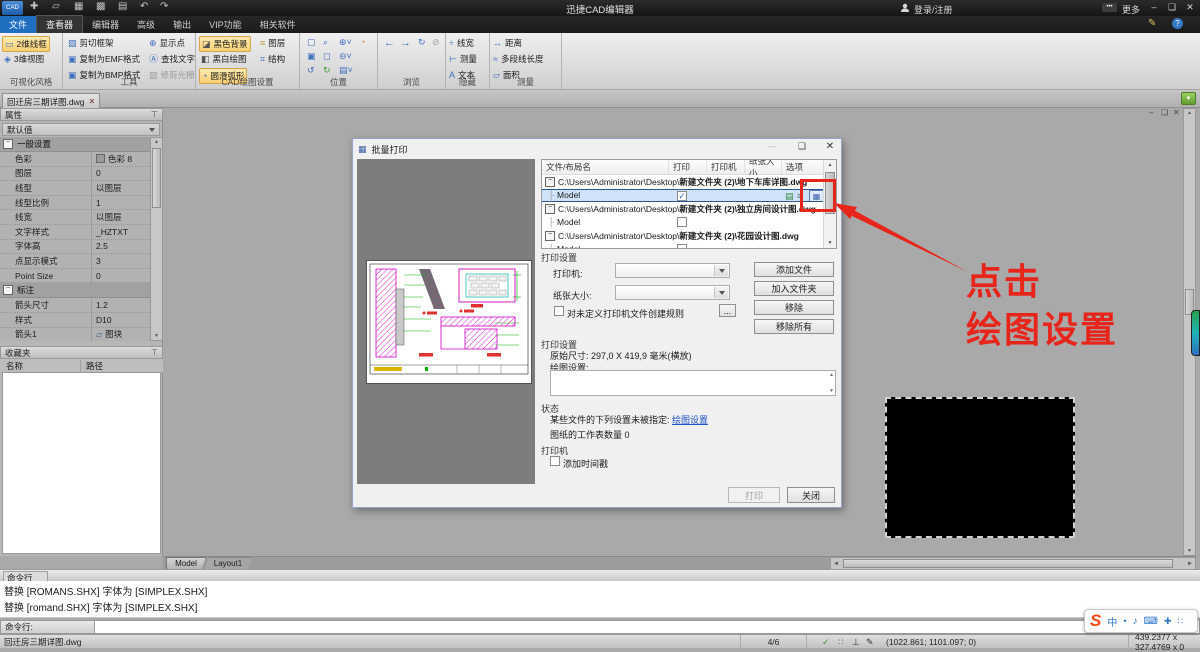  I want to click on remove-button: 移除, so click(794, 307).